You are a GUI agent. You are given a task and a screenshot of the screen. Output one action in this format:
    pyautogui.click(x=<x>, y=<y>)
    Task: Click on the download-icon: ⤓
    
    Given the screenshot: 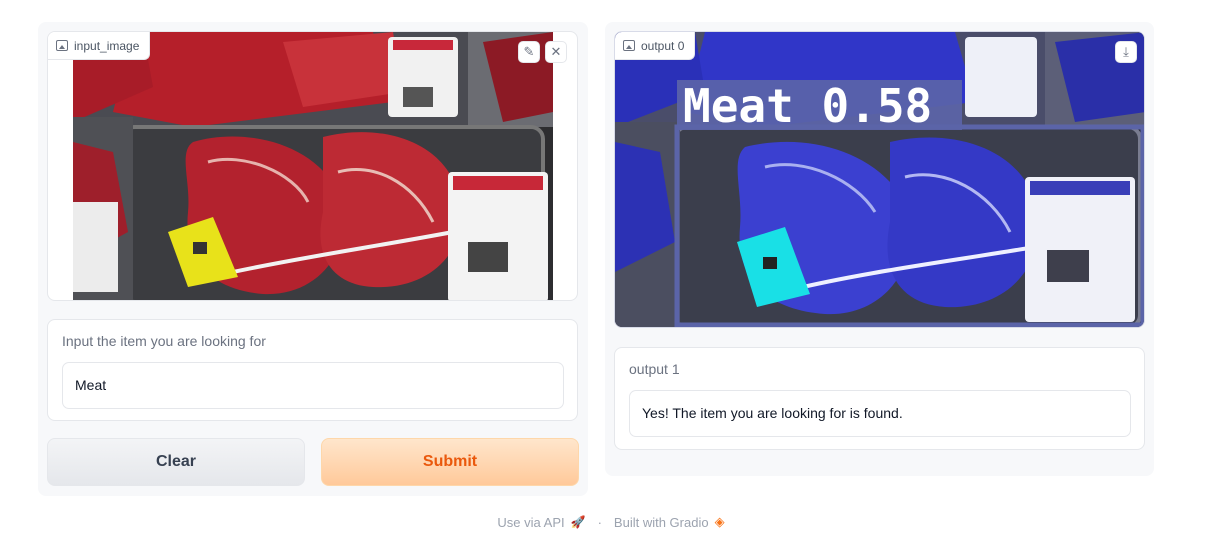 What is the action you would take?
    pyautogui.click(x=1126, y=52)
    